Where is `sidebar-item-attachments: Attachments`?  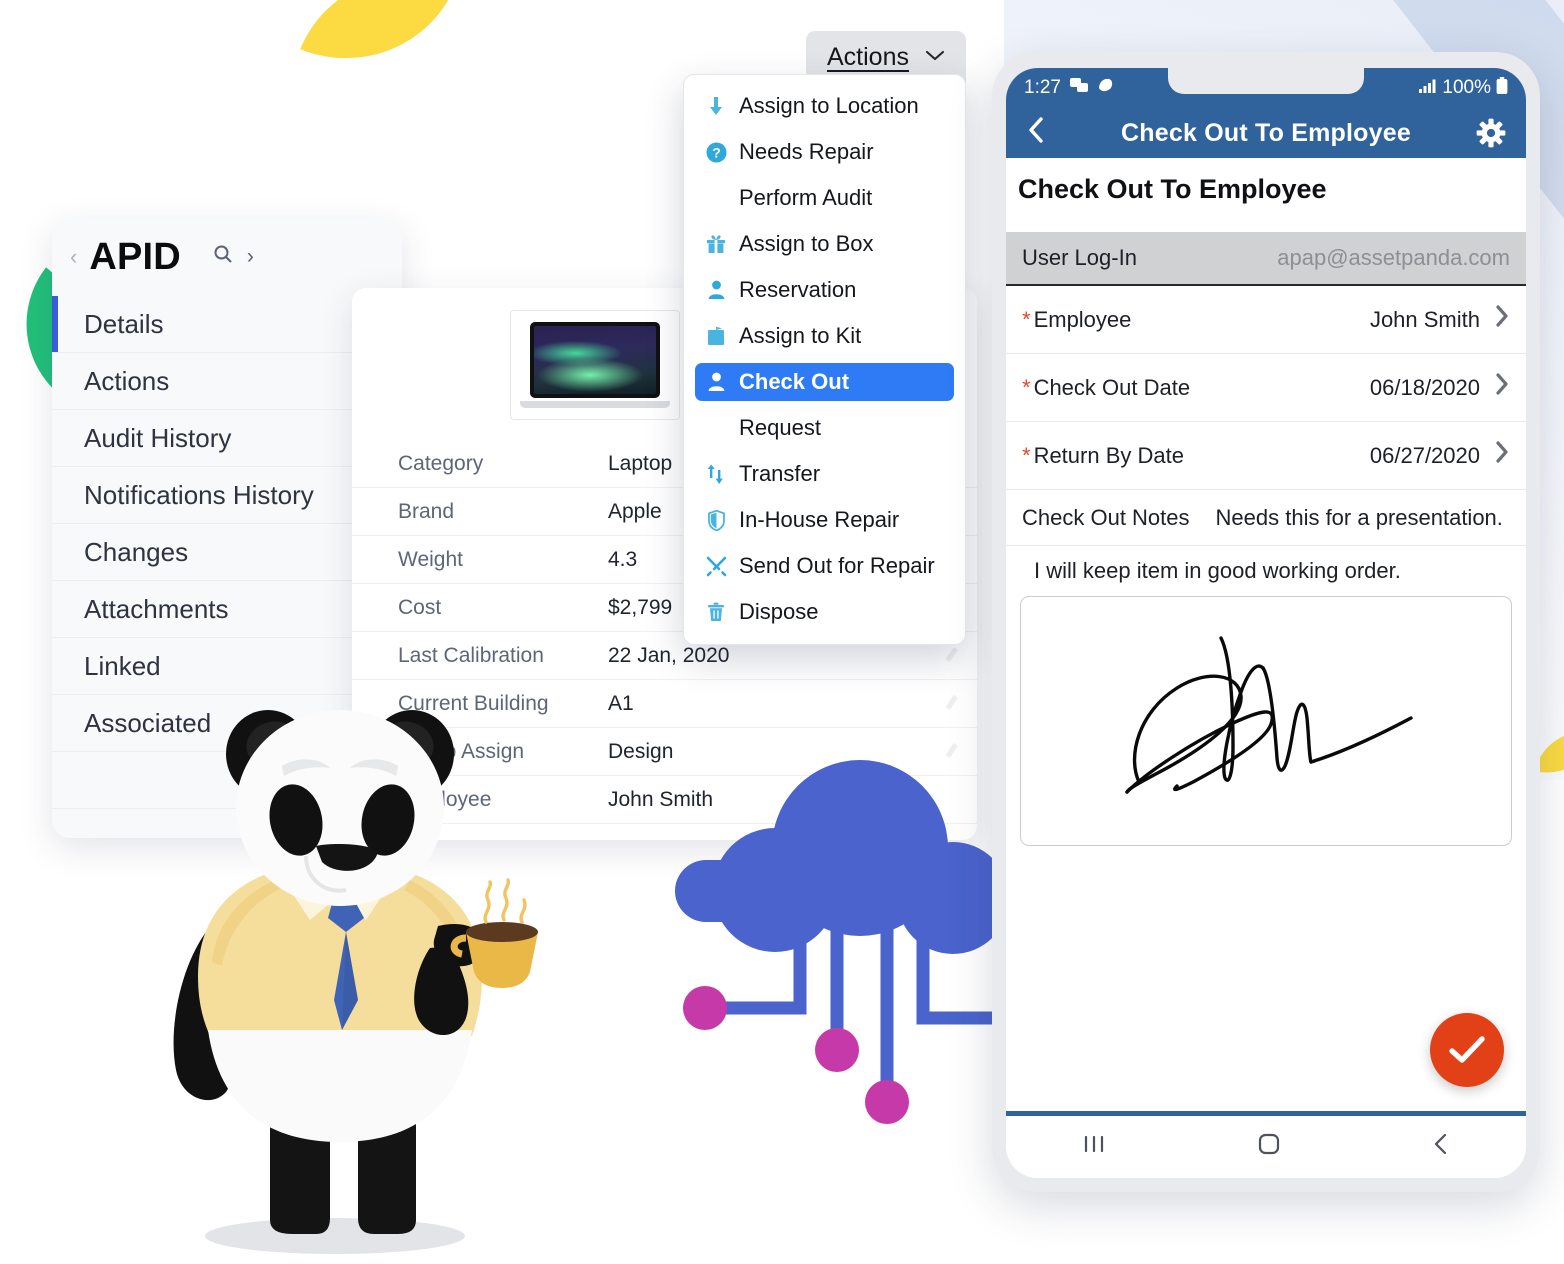 sidebar-item-attachments: Attachments is located at coordinates (227, 609).